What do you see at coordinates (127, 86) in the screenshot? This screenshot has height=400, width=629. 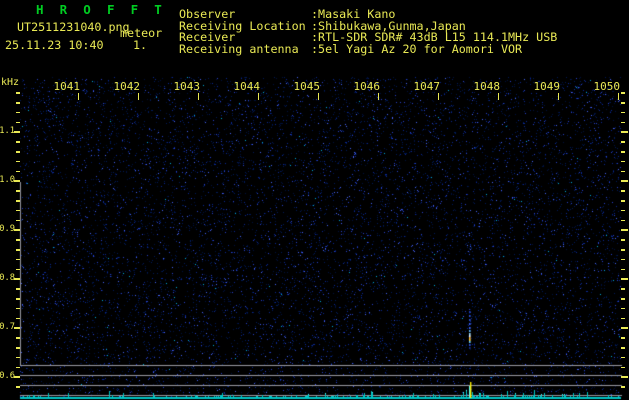 I see `time-tick-label: 1042` at bounding box center [127, 86].